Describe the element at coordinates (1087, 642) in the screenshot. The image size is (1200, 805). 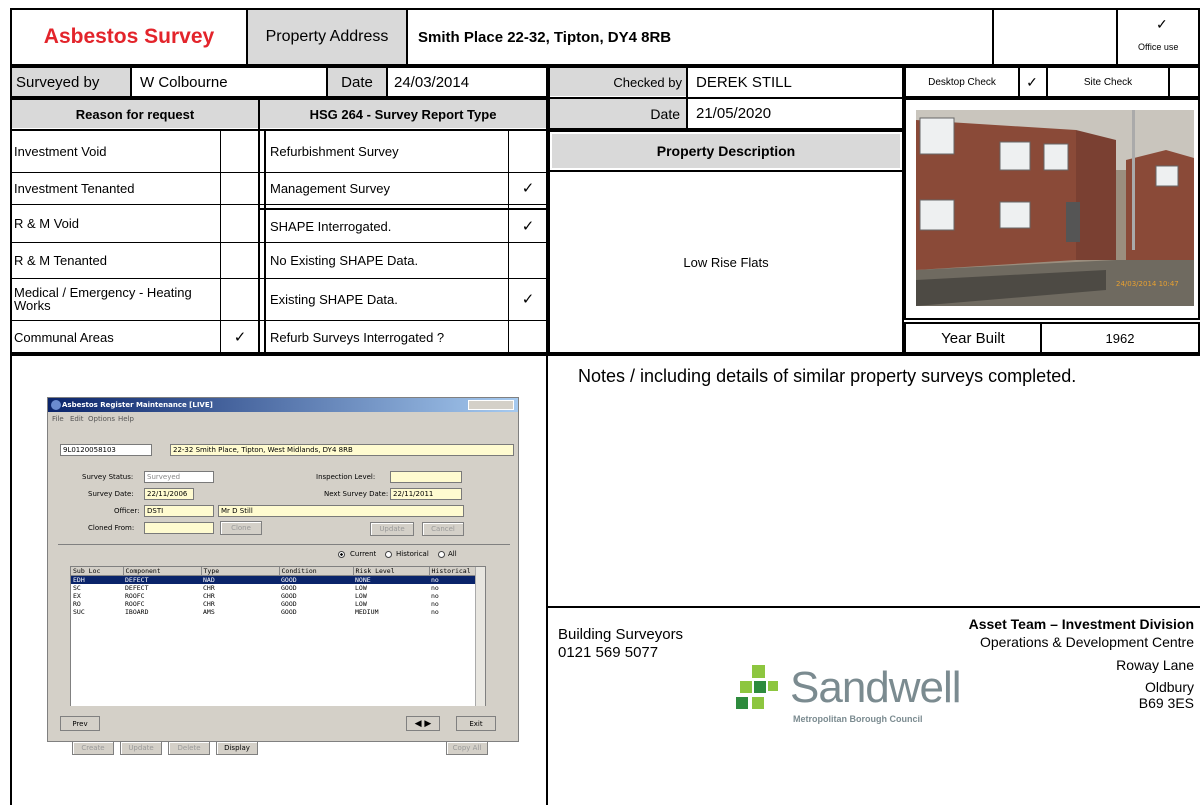
I see `address-line: Operations & Development Centre` at that location.